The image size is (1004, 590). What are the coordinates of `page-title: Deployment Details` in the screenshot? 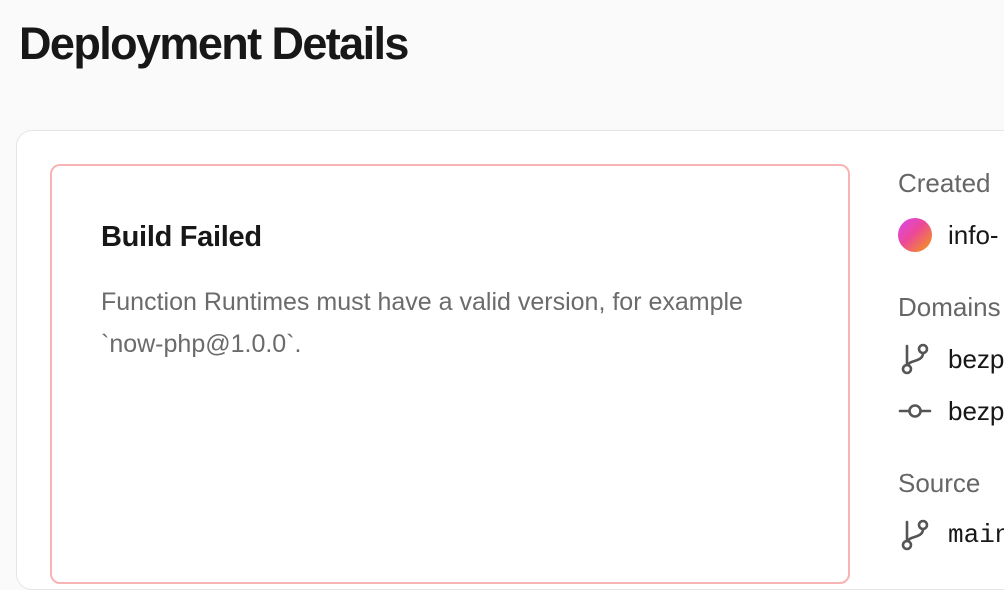 It's located at (214, 43).